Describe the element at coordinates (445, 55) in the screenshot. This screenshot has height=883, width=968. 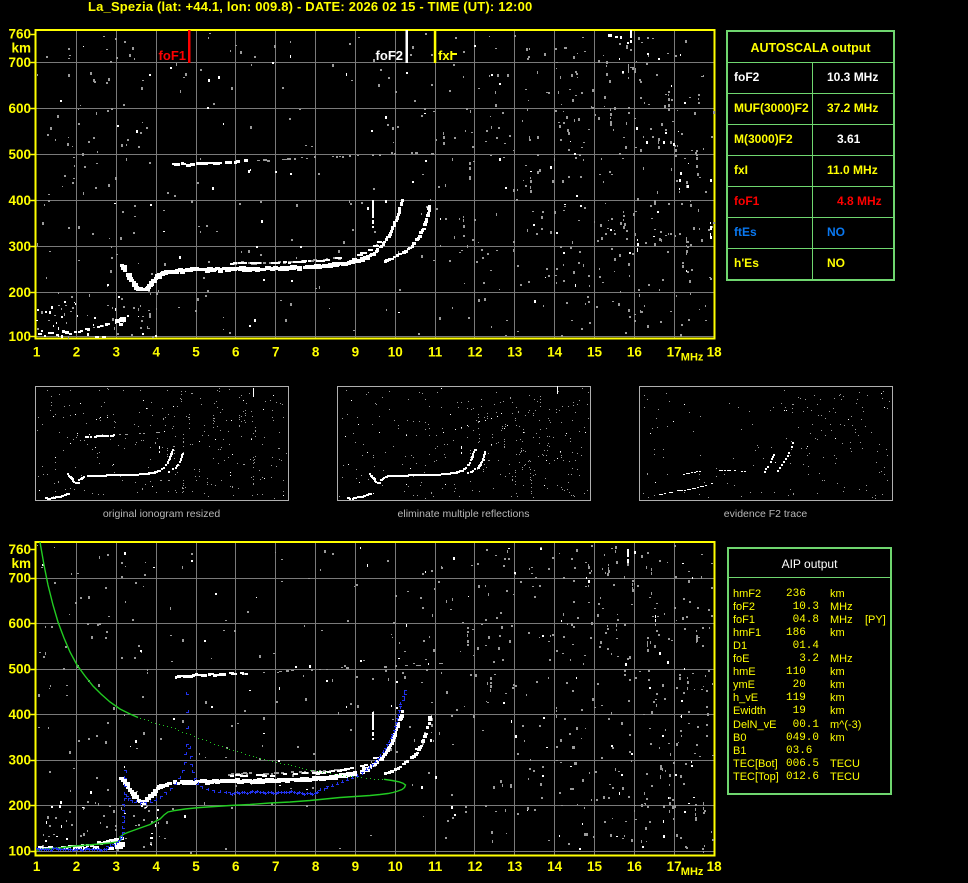
I see `svg-text: fxI` at that location.